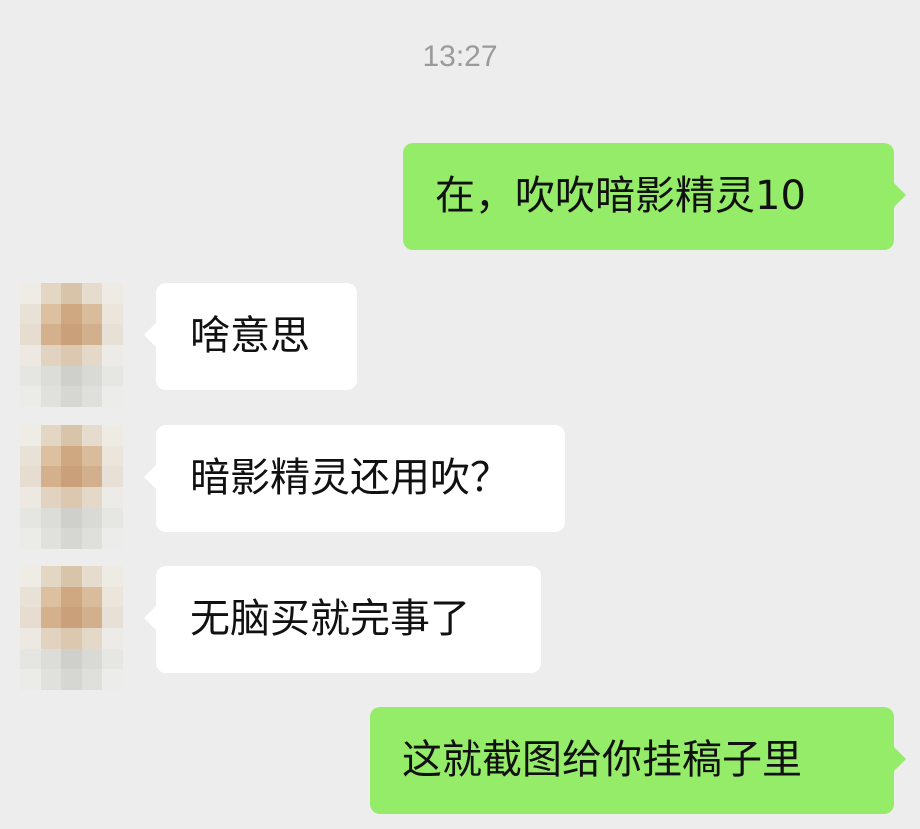 The height and width of the screenshot is (829, 920). What do you see at coordinates (654, 196) in the screenshot?
I see `message-bubble-outgoing: 在，吹吹暗影精灵10` at bounding box center [654, 196].